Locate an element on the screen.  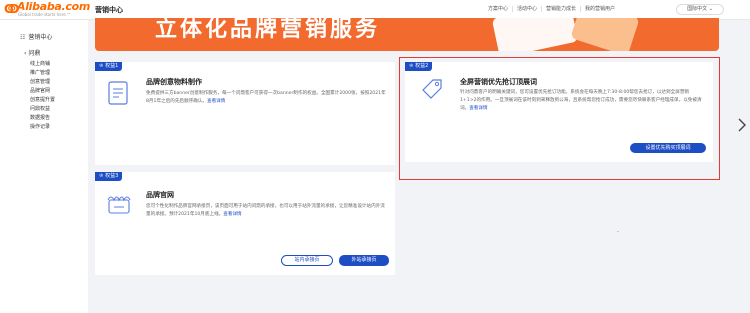
benefit-tag-label: 权益3 is located at coordinates (112, 176).